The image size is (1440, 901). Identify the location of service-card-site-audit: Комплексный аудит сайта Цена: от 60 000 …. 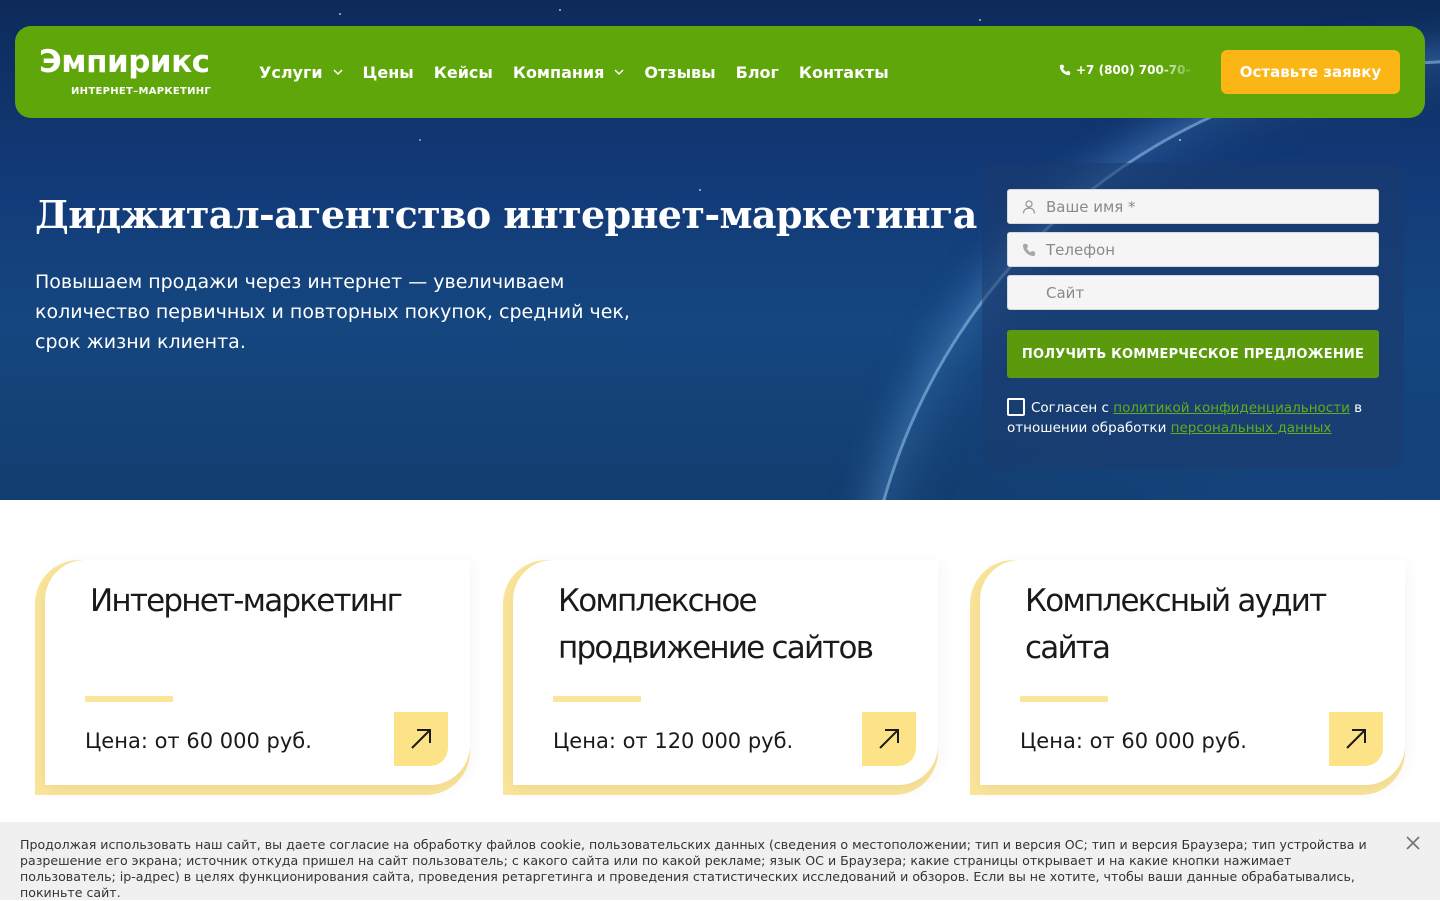
(1187, 677).